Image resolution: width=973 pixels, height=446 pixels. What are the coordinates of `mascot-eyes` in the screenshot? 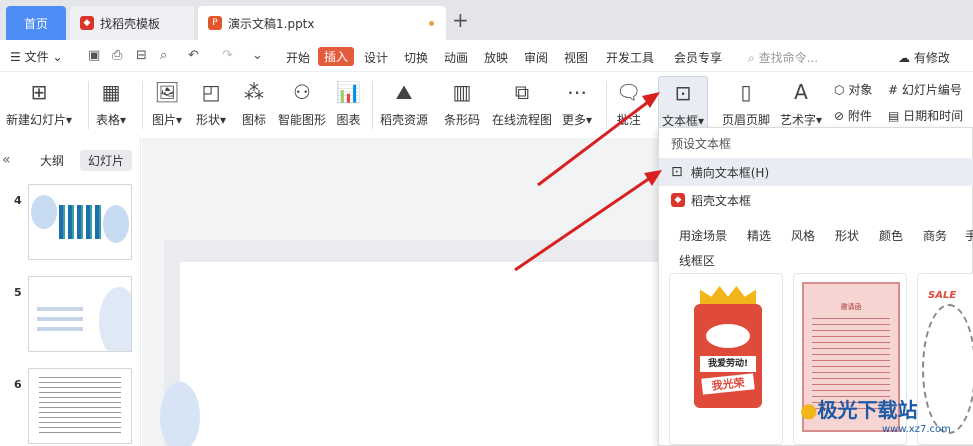 It's located at (728, 336).